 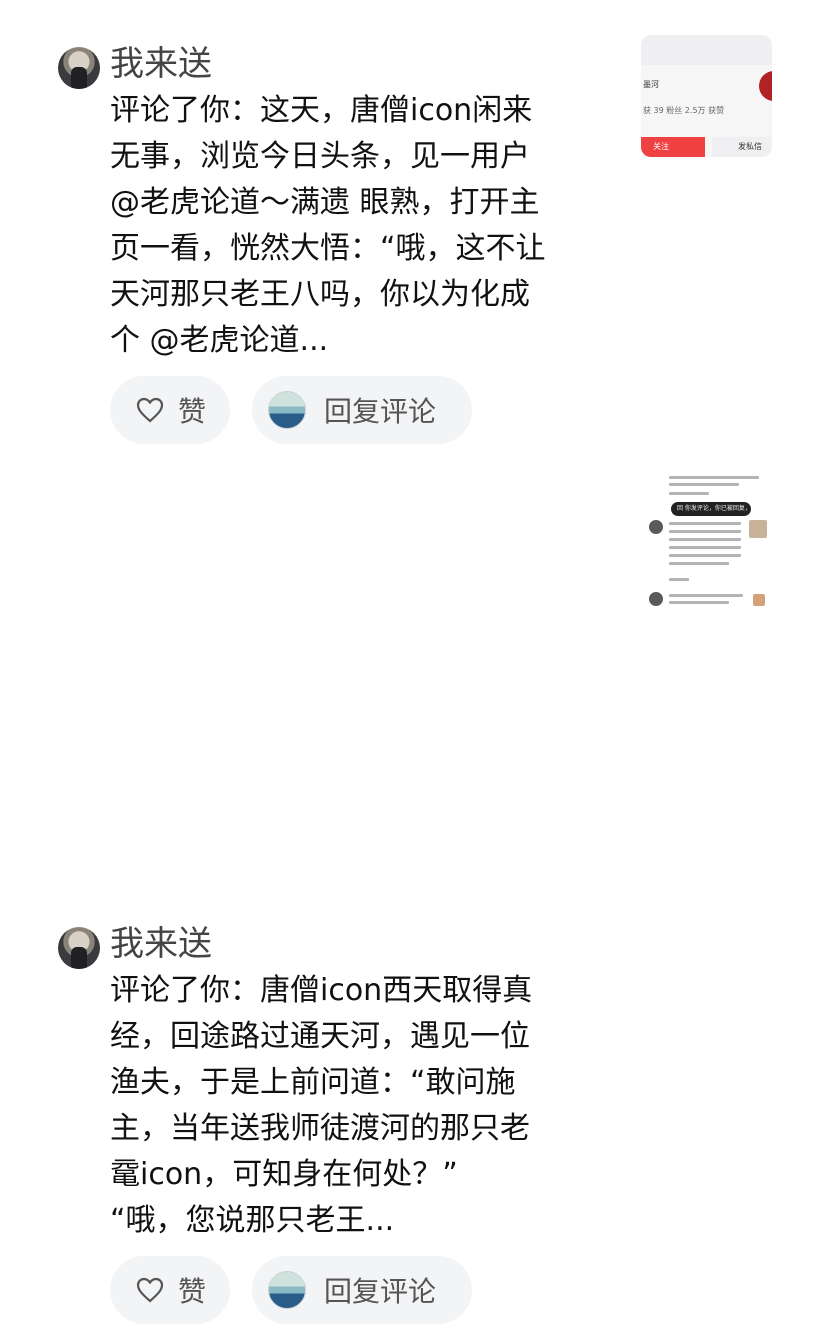 What do you see at coordinates (325, 202) in the screenshot?
I see `comment-line: @老虎论道～满遗 眼熟，打开主` at bounding box center [325, 202].